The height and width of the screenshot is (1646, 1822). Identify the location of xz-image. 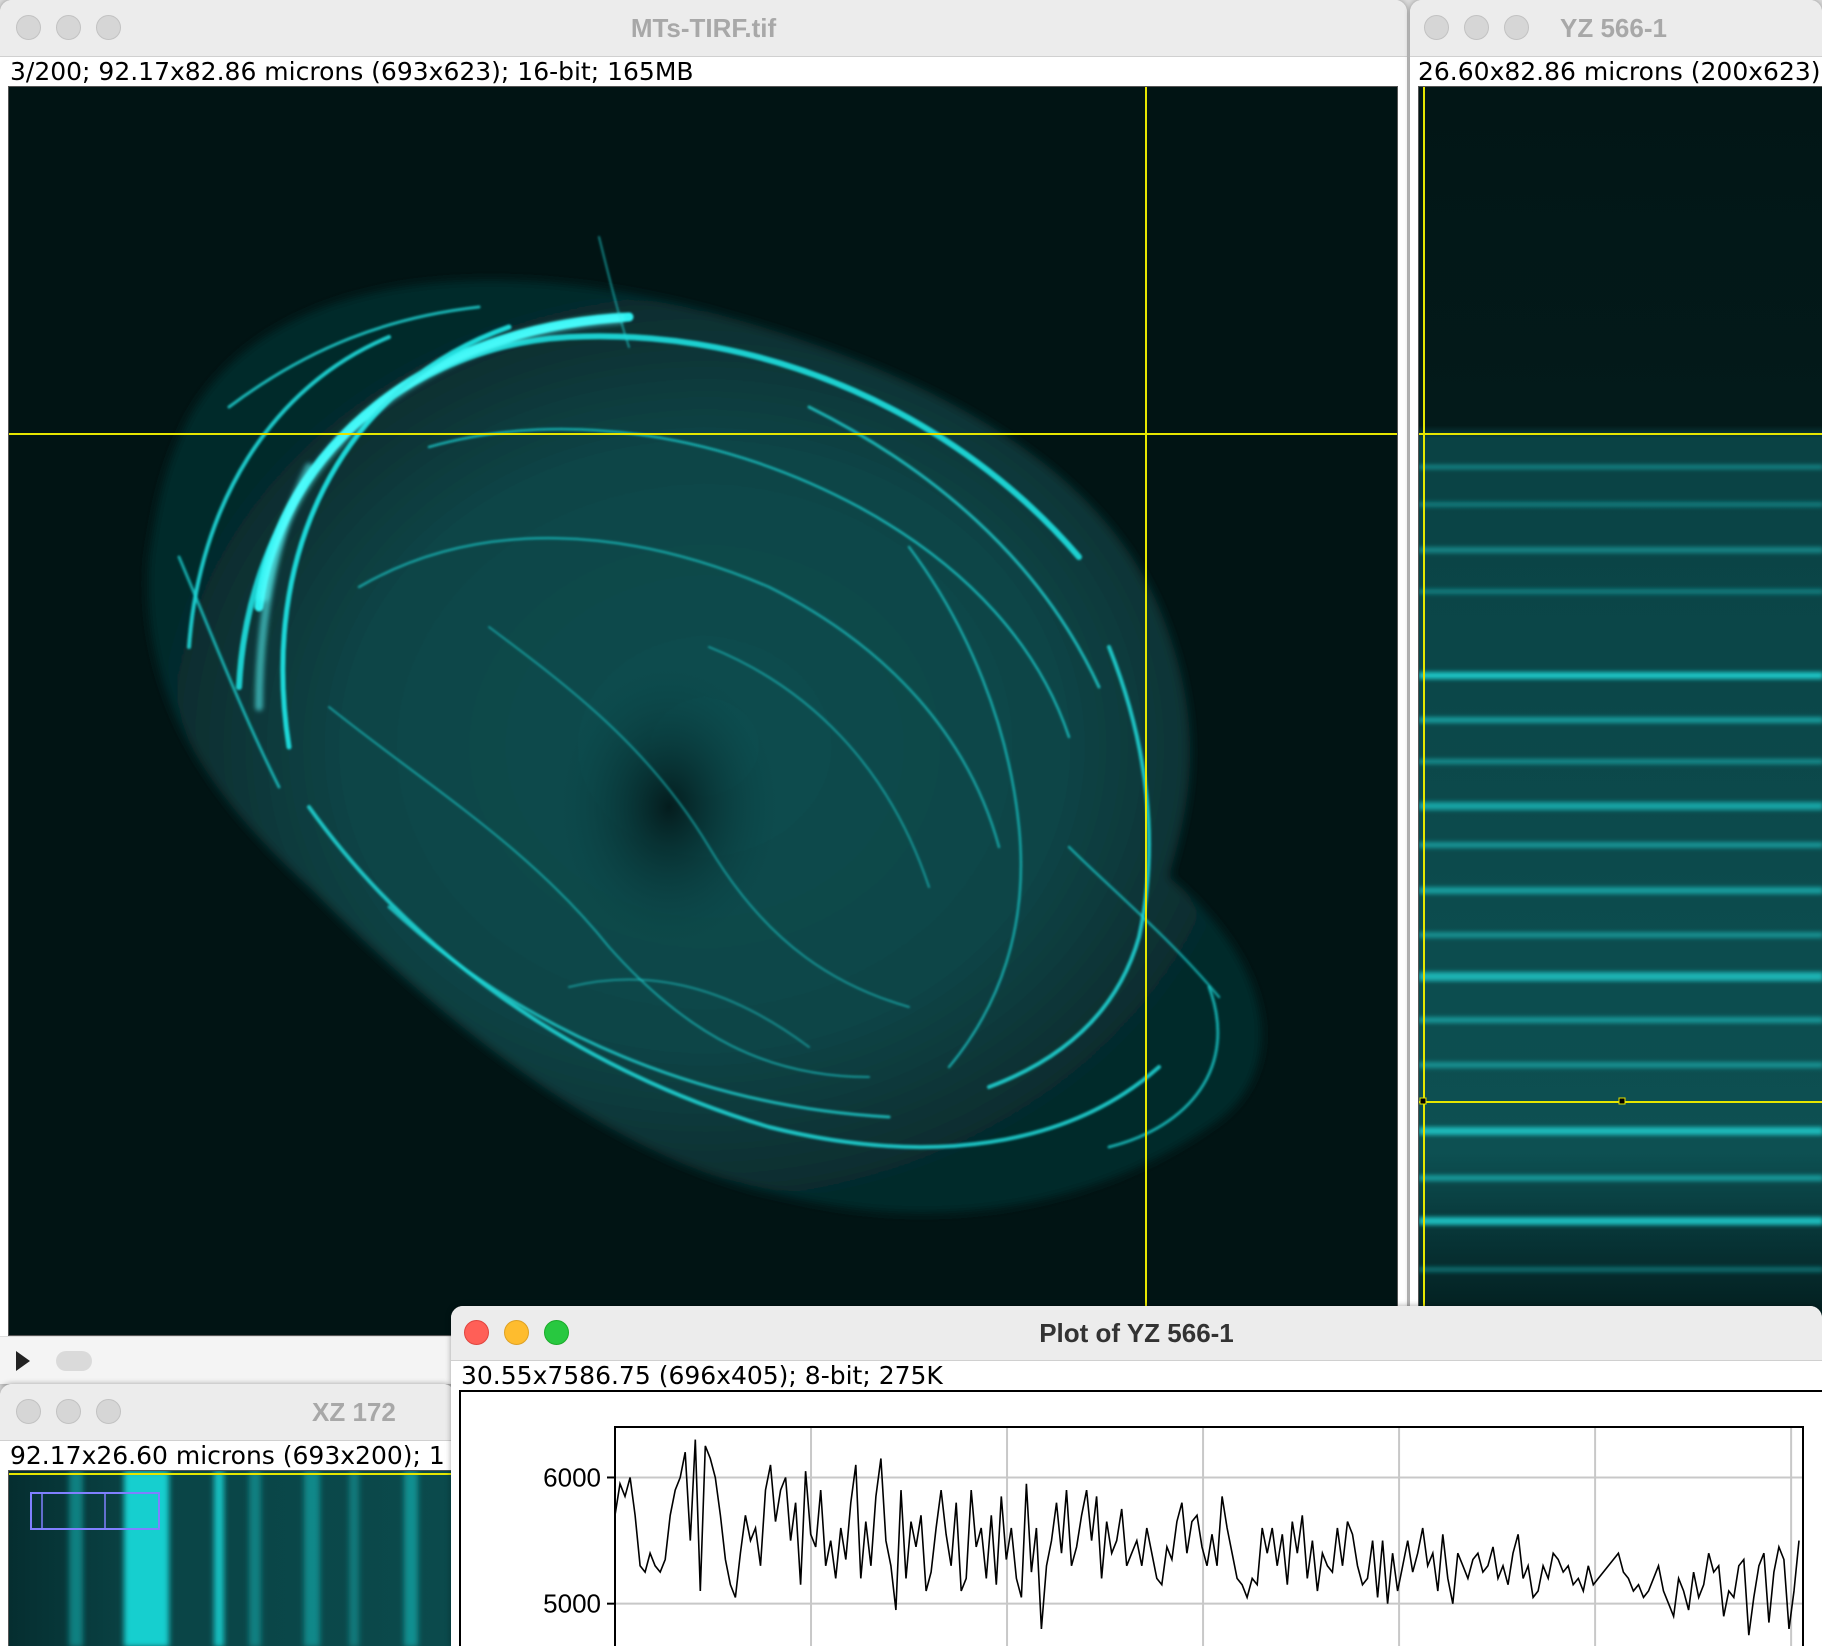
(232, 1558).